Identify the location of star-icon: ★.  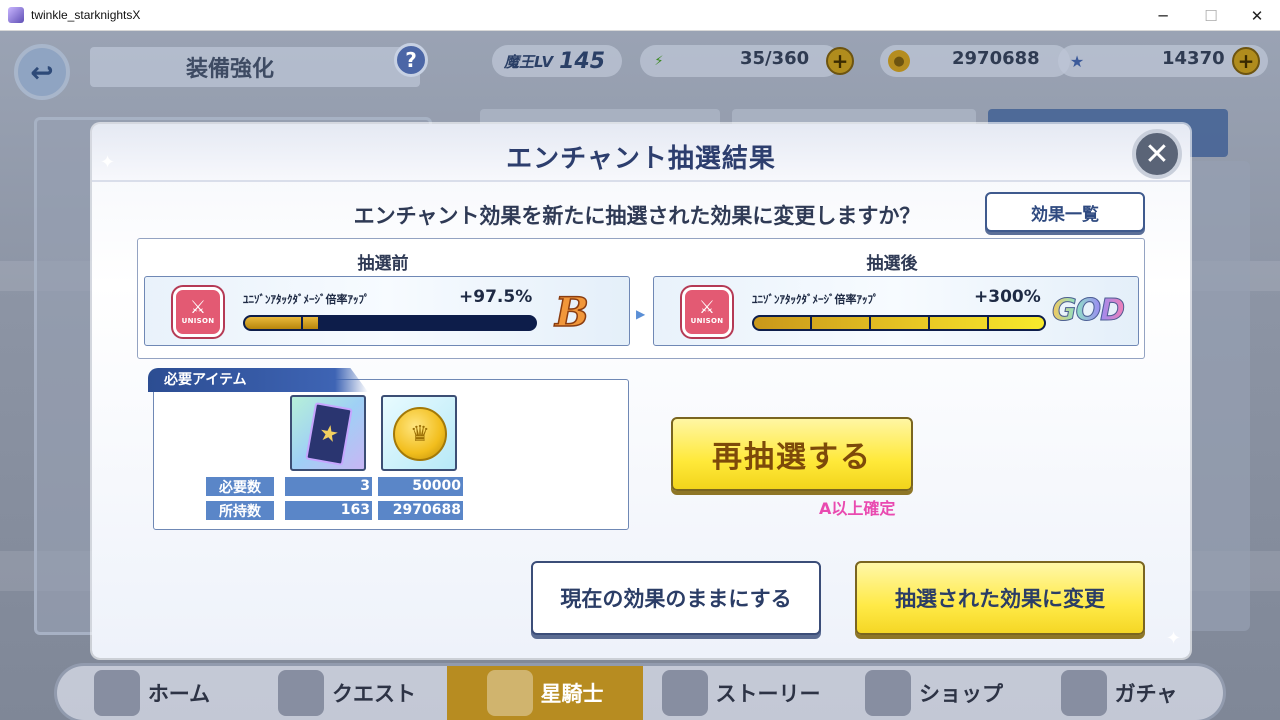
(1077, 61).